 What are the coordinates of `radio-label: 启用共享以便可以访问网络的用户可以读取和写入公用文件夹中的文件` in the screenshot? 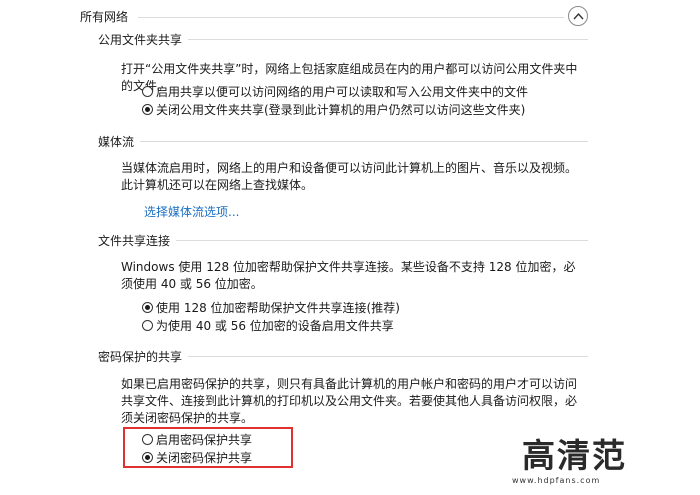 It's located at (342, 91).